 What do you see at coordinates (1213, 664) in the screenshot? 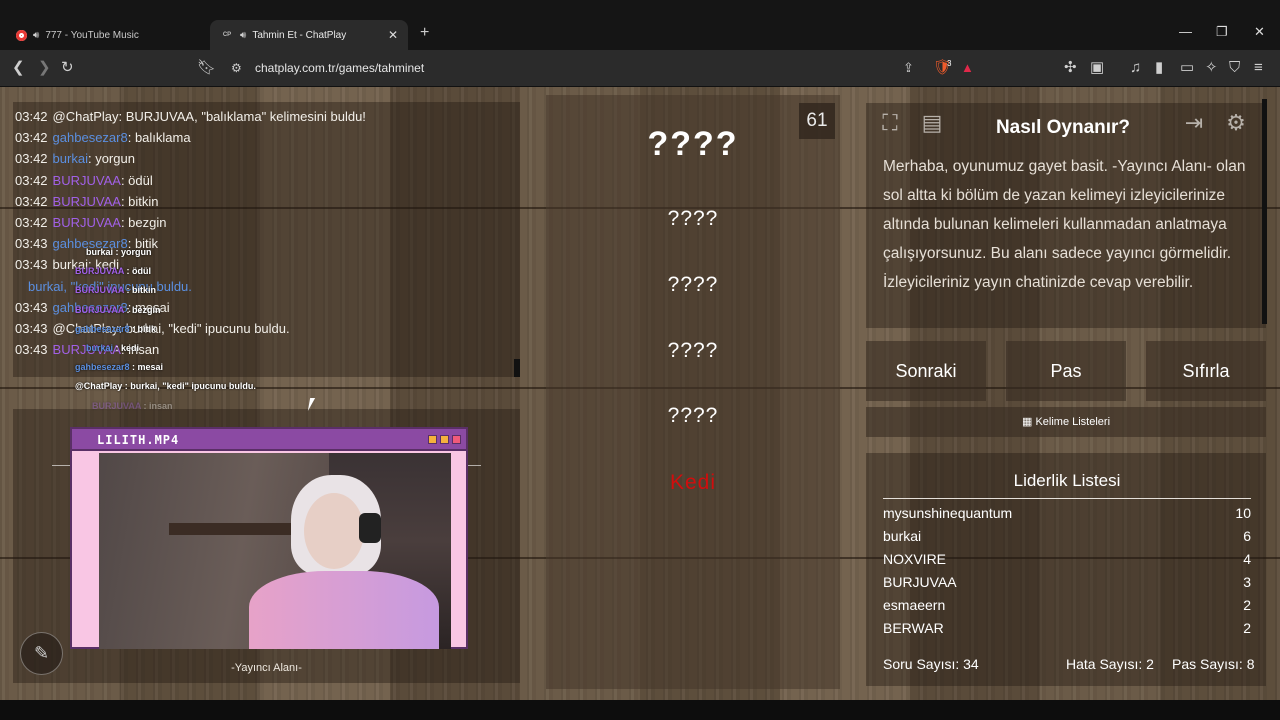
I see `pass-count: Pas Sayısı: 8` at bounding box center [1213, 664].